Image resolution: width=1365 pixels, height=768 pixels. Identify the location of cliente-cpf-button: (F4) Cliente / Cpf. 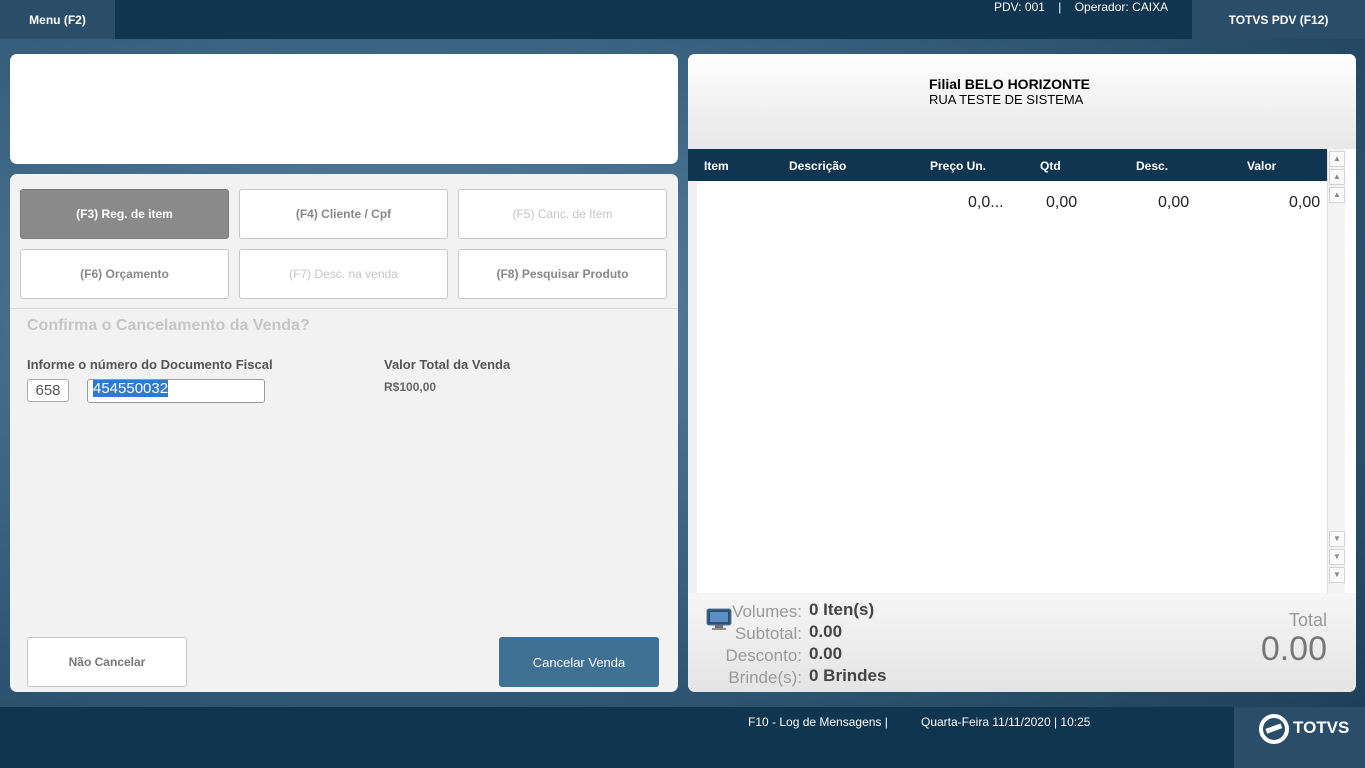
(343, 214).